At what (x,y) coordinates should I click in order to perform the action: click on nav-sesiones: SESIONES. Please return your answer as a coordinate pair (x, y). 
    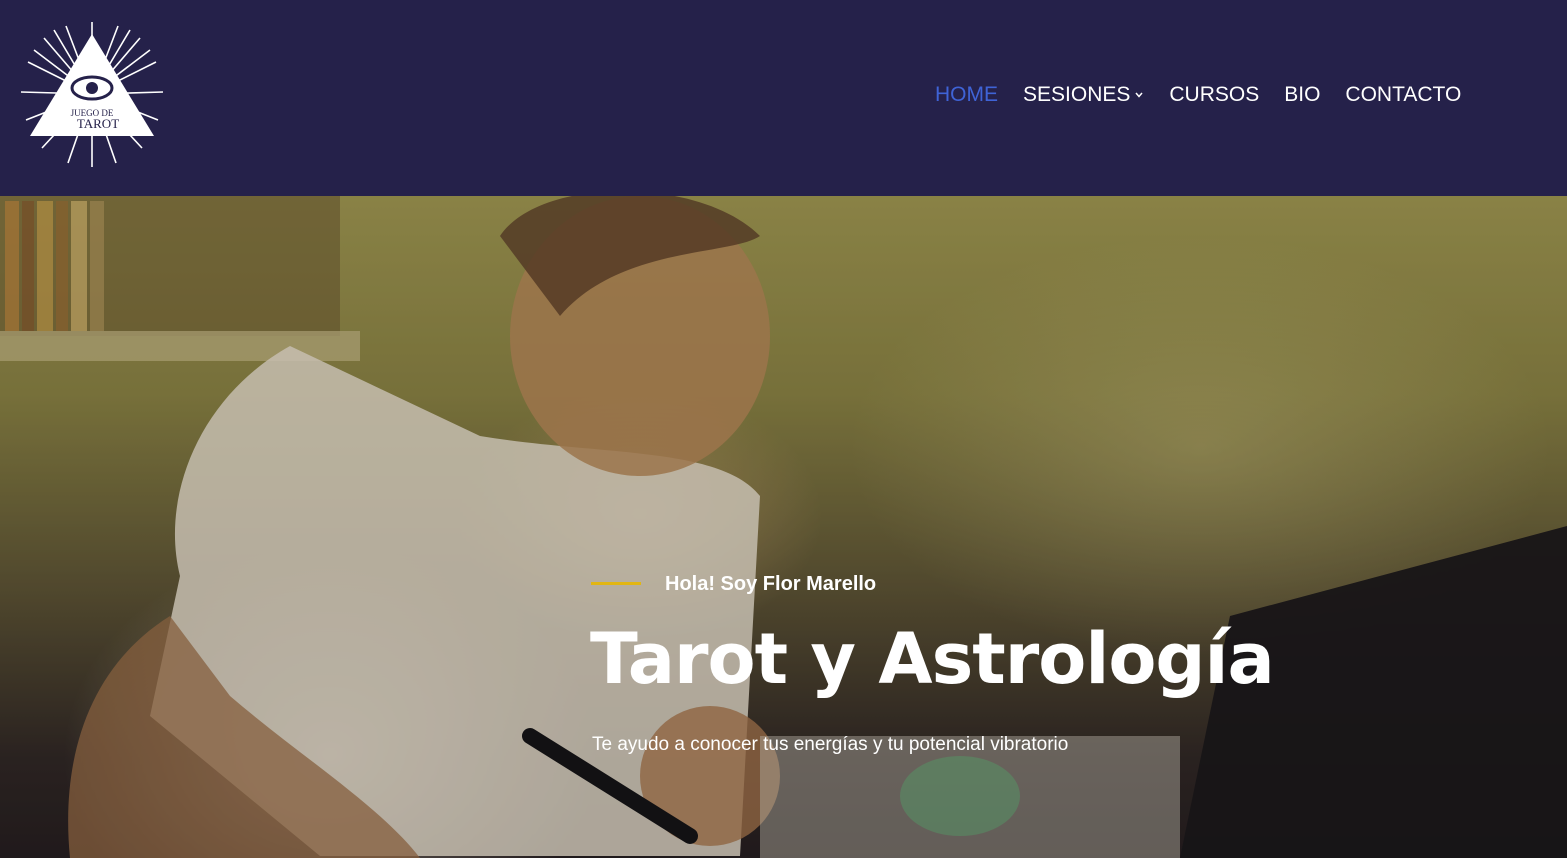
    Looking at the image, I should click on (1083, 95).